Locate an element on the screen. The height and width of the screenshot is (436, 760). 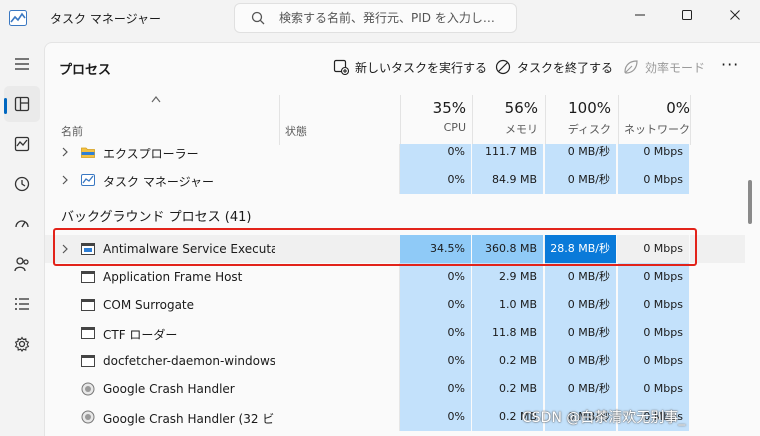
process-name: エクスプローラー is located at coordinates (151, 154).